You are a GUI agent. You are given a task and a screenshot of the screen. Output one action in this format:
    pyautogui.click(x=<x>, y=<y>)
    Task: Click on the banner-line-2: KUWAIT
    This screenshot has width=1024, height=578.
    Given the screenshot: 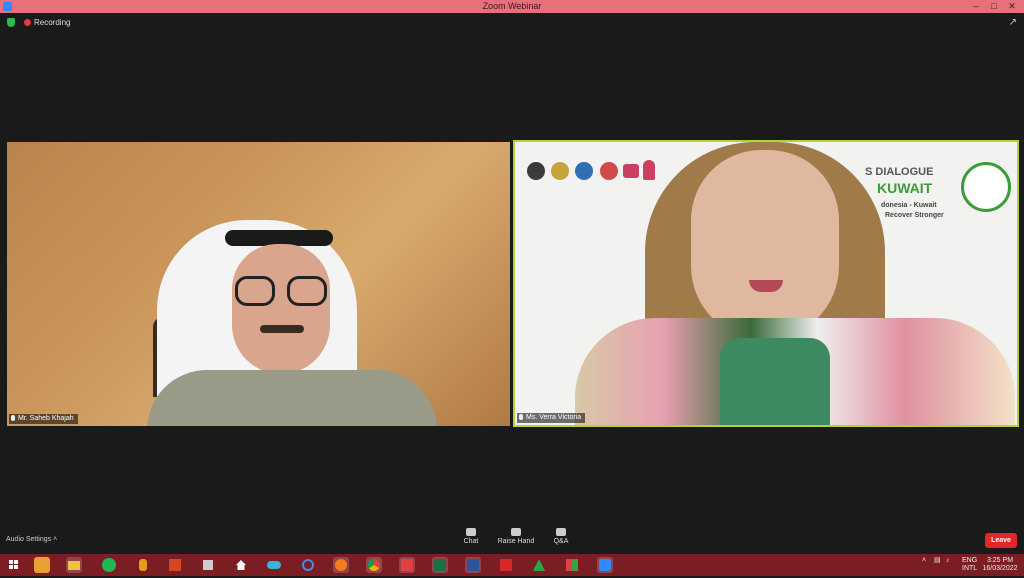 What is the action you would take?
    pyautogui.click(x=905, y=188)
    